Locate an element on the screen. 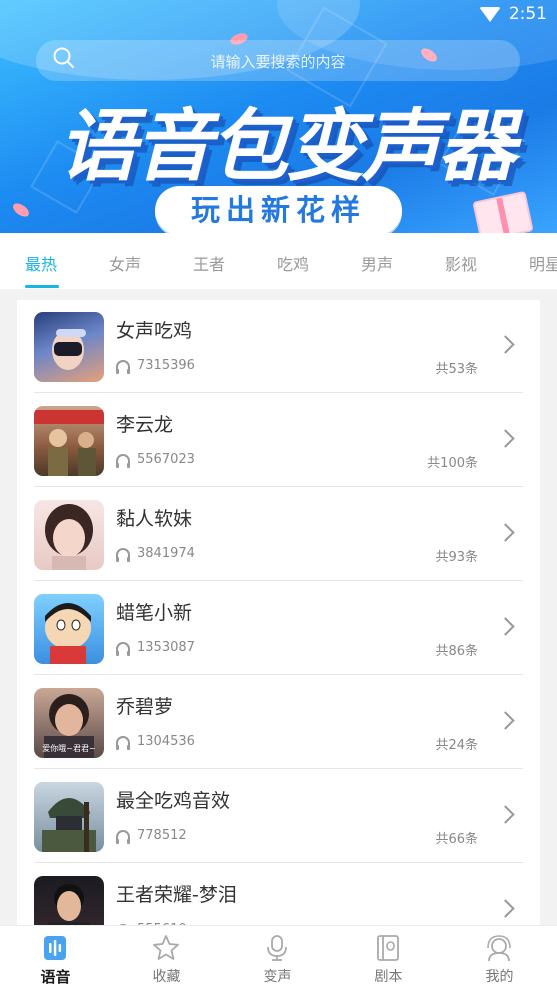  item-title: 李云龙 is located at coordinates (145, 425).